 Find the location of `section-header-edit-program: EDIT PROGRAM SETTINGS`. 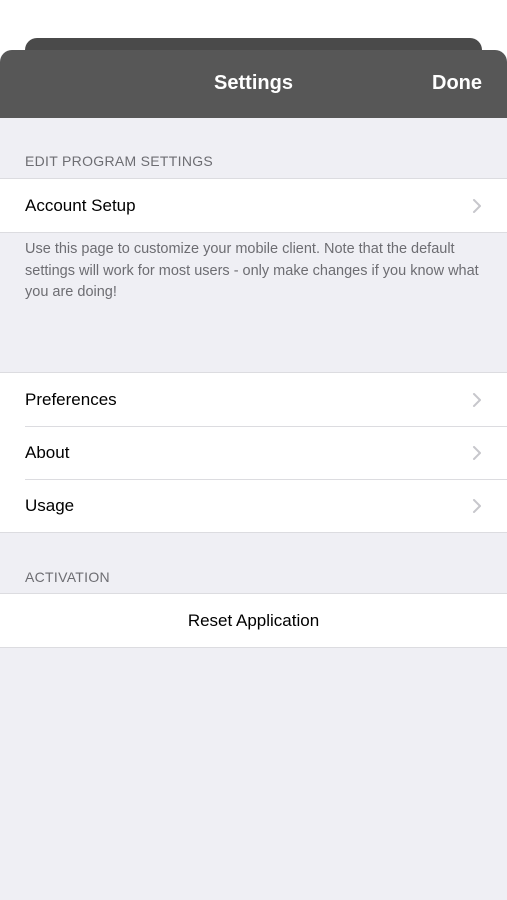

section-header-edit-program: EDIT PROGRAM SETTINGS is located at coordinates (119, 161).